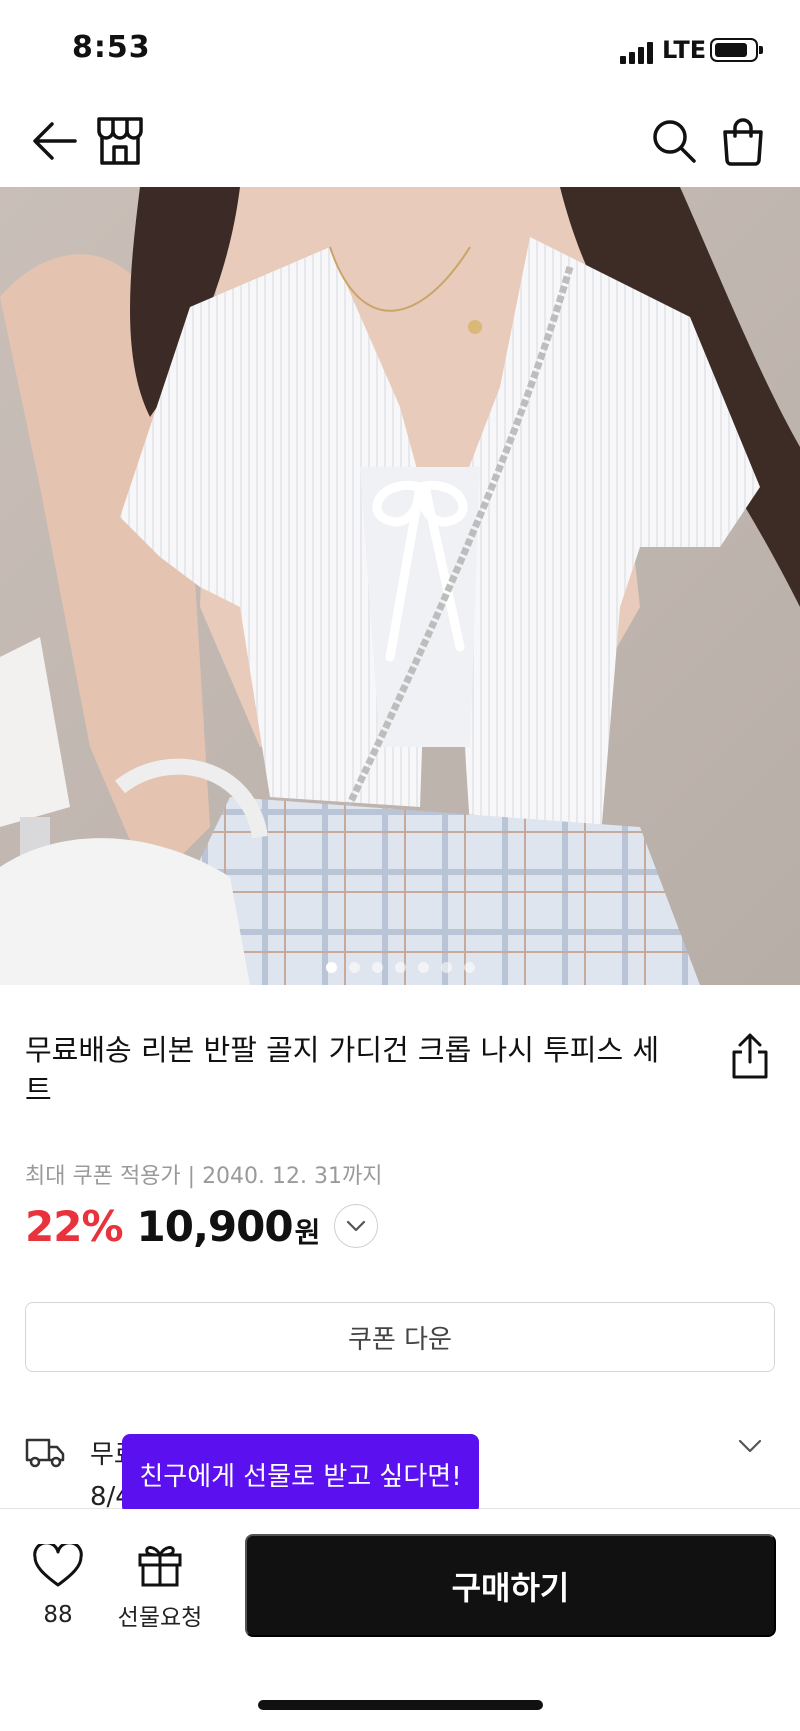 This screenshot has width=800, height=1731. Describe the element at coordinates (684, 50) in the screenshot. I see `network-label: LTE` at that location.